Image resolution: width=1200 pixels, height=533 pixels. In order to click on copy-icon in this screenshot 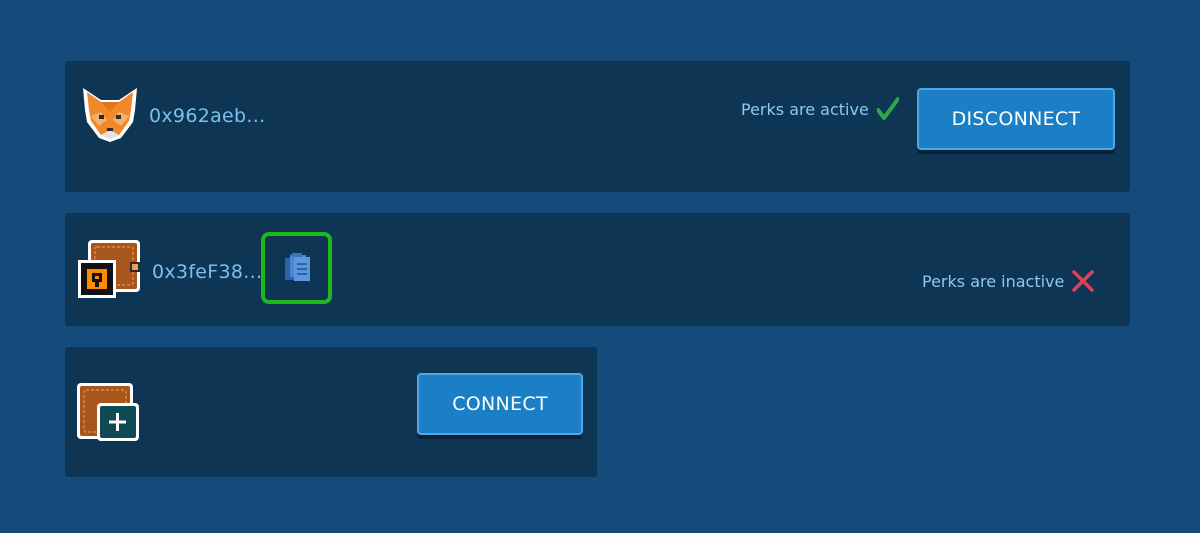, I will do `click(297, 267)`.